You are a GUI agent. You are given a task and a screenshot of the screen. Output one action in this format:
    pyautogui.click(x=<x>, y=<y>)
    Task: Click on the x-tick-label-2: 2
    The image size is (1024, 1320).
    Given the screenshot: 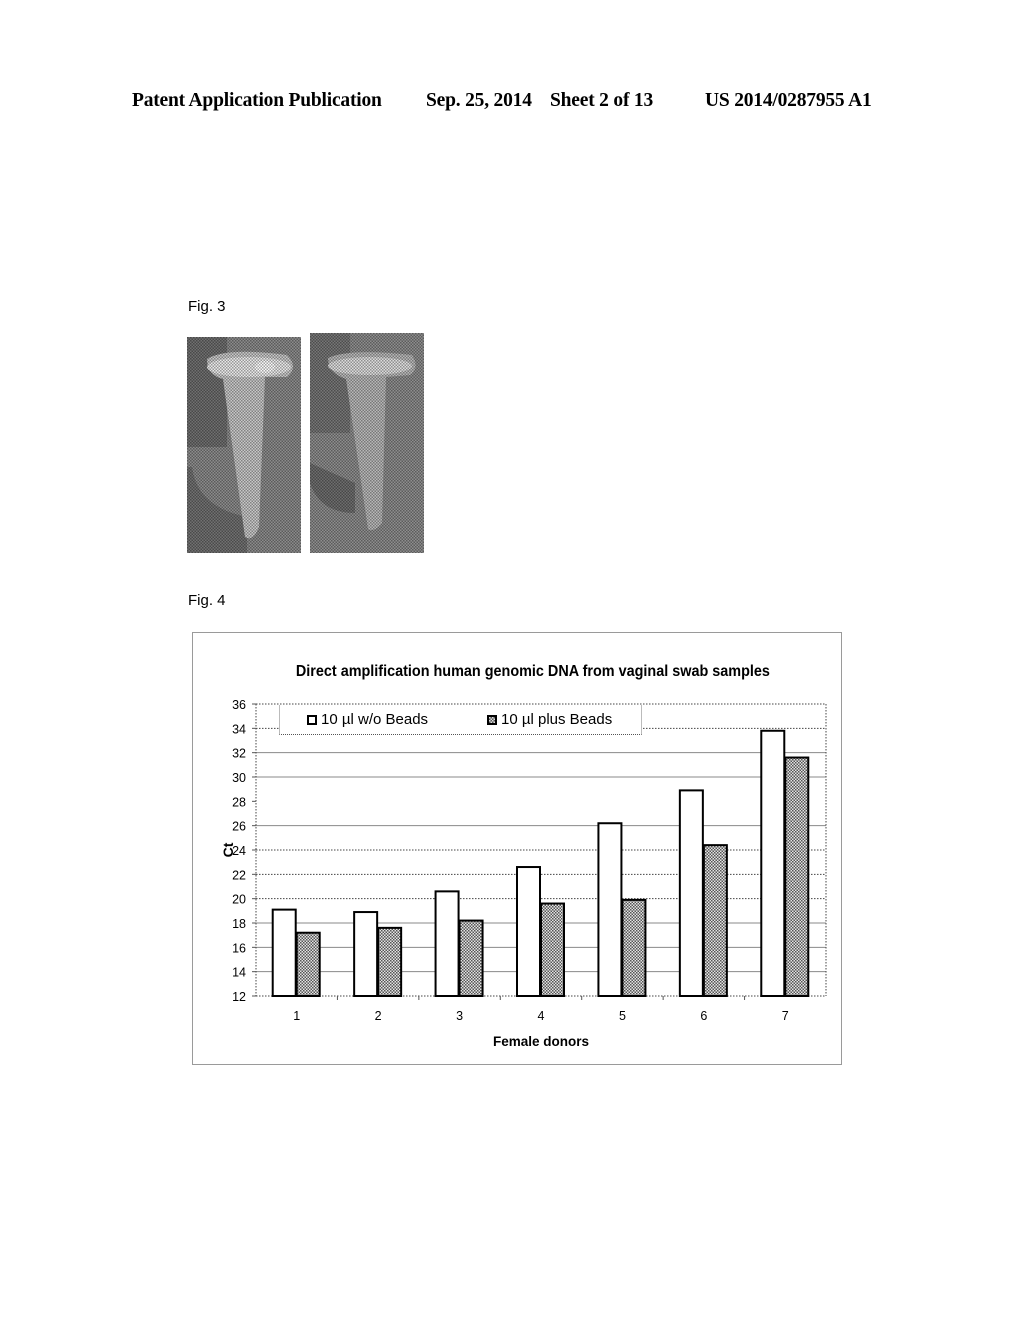 What is the action you would take?
    pyautogui.click(x=378, y=1016)
    